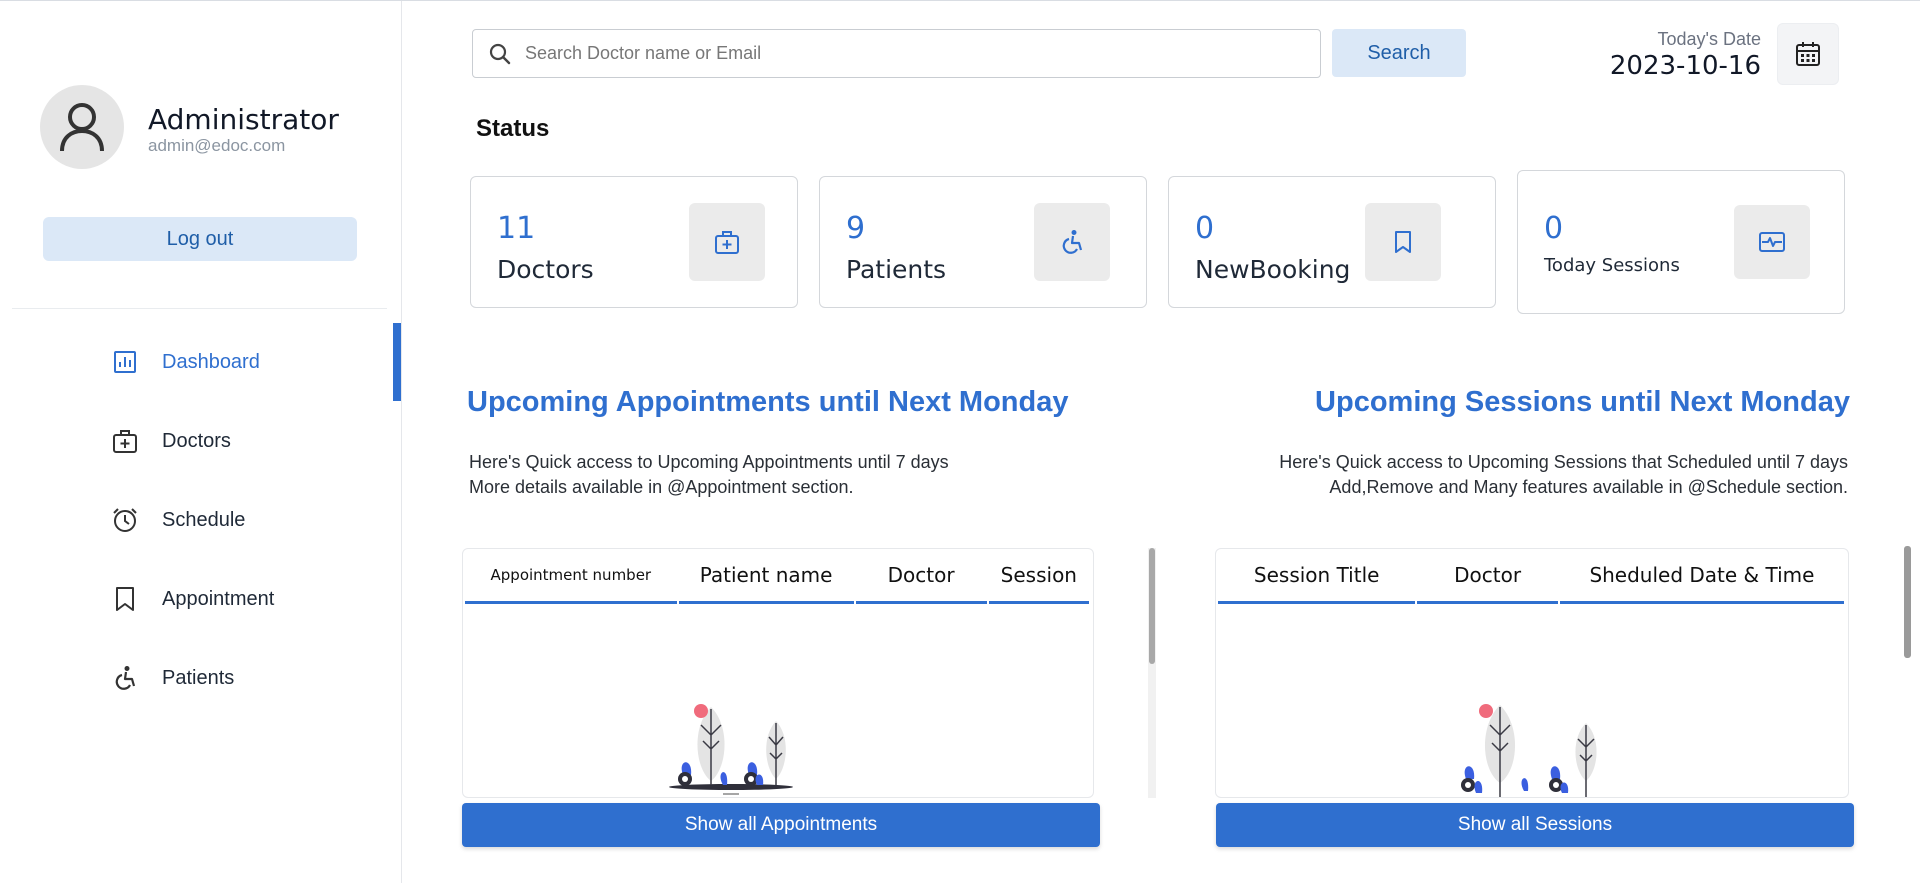 The image size is (1920, 883). I want to click on column-header: Patient name, so click(766, 576).